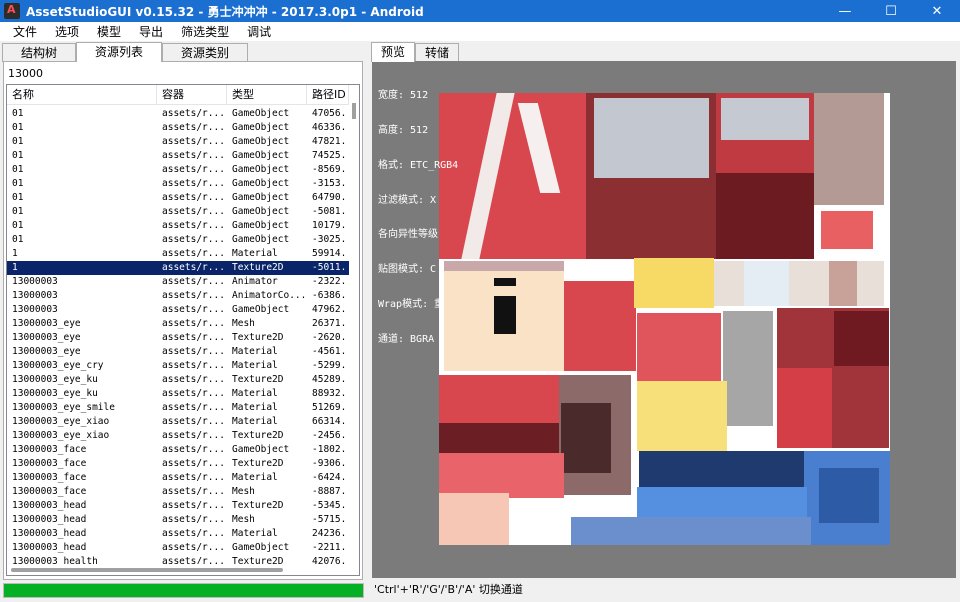 This screenshot has height=602, width=960. Describe the element at coordinates (178, 156) in the screenshot. I see `list-item: 01 assets/r... GameObject 74525.` at that location.